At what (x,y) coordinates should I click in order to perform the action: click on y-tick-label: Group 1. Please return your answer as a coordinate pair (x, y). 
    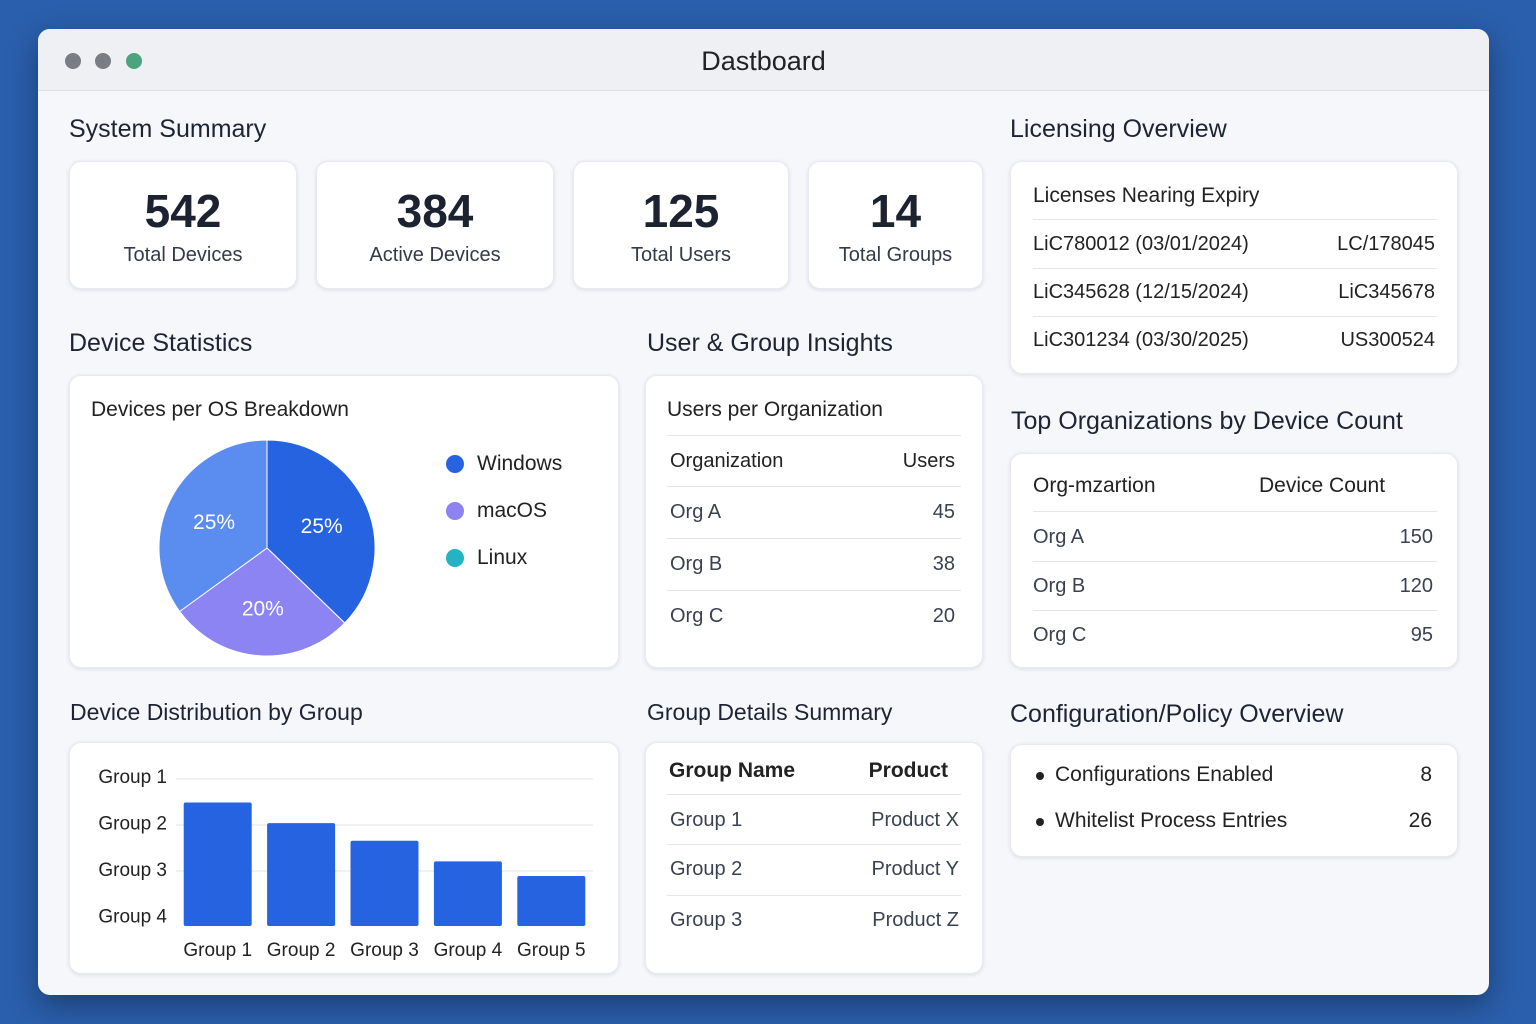
    Looking at the image, I should click on (132, 777).